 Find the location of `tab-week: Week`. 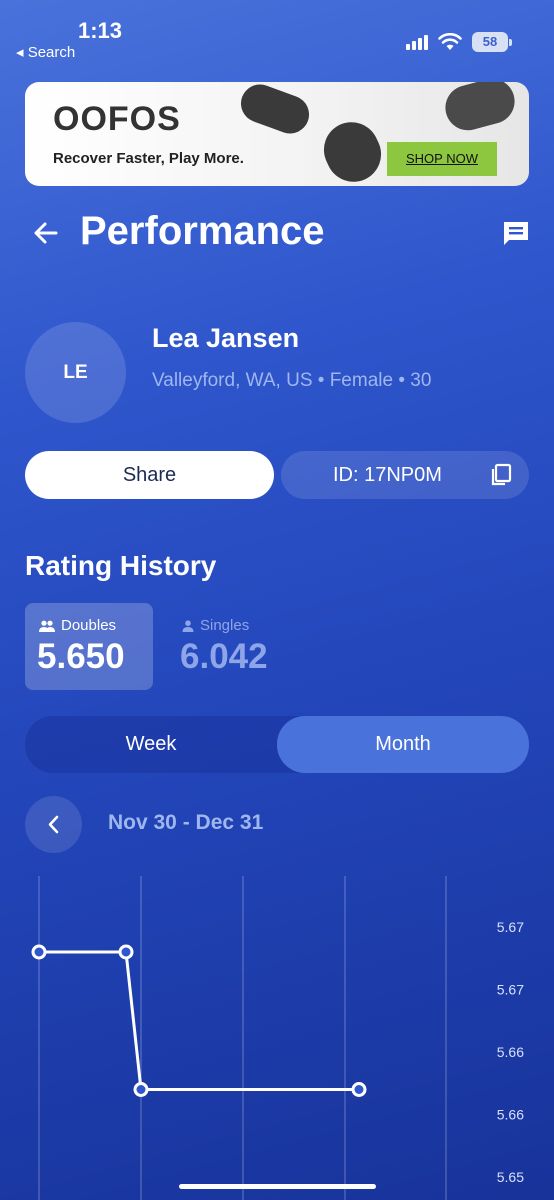

tab-week: Week is located at coordinates (151, 744).